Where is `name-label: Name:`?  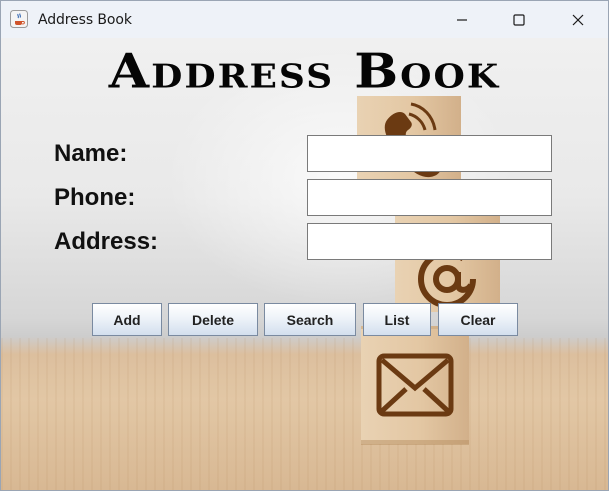
name-label: Name: is located at coordinates (91, 153).